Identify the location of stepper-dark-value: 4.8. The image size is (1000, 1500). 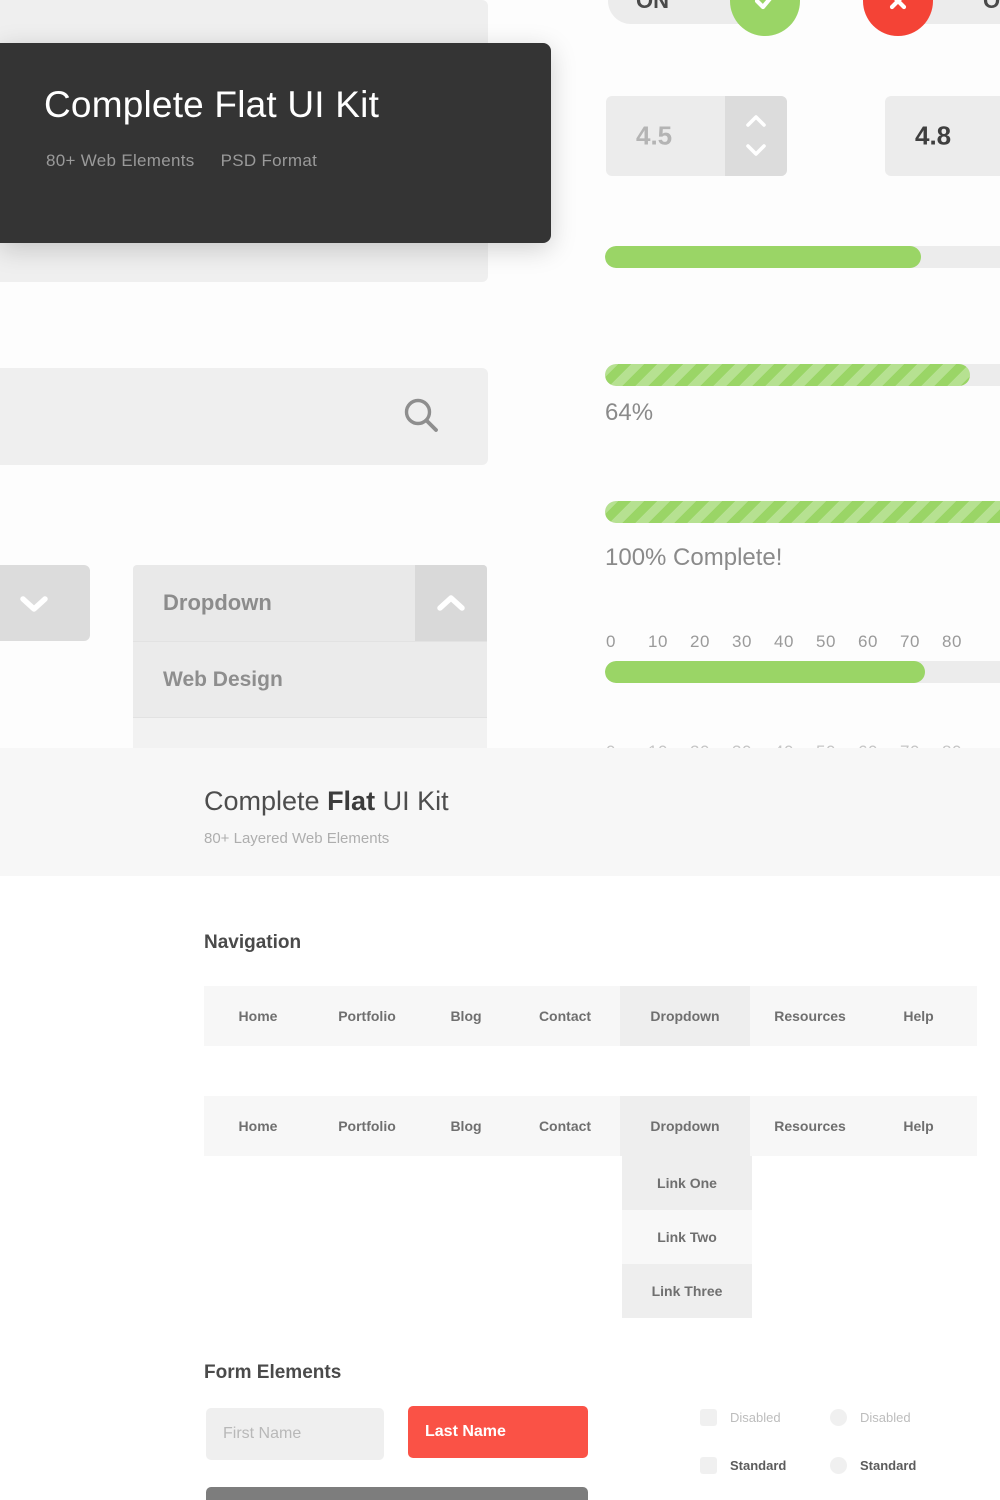
(933, 135).